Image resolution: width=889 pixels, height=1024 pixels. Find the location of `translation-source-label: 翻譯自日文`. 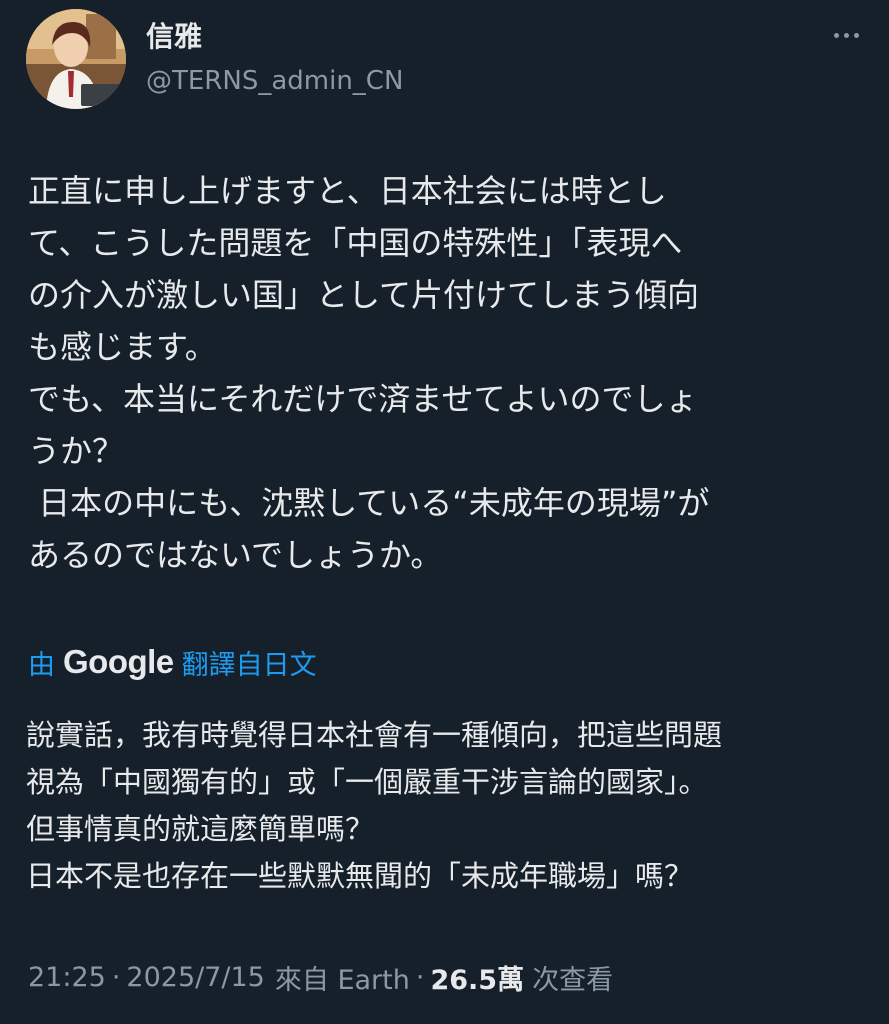

translation-source-label: 翻譯自日文 is located at coordinates (249, 665).